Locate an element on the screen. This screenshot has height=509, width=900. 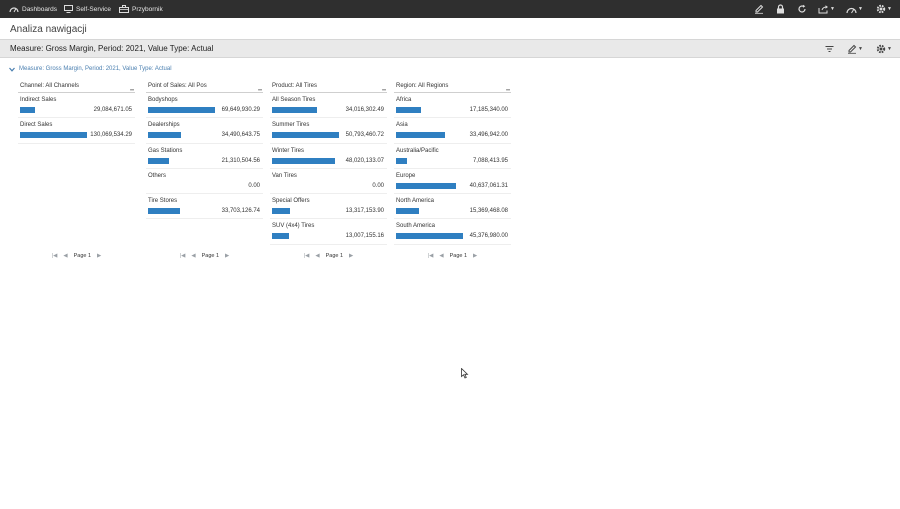
refresh-button is located at coordinates (802, 9).